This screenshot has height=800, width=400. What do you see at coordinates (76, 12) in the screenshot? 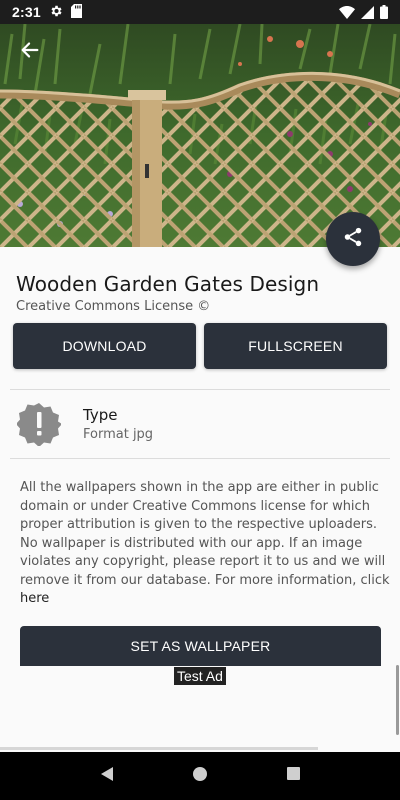
I see `sd-card-icon` at bounding box center [76, 12].